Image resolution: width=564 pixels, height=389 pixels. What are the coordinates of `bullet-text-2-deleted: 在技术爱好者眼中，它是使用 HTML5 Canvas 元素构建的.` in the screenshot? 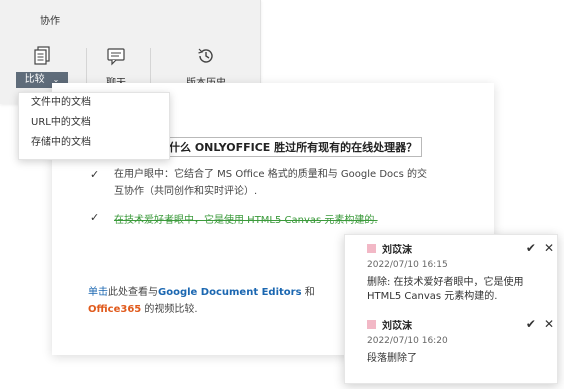 It's located at (246, 218).